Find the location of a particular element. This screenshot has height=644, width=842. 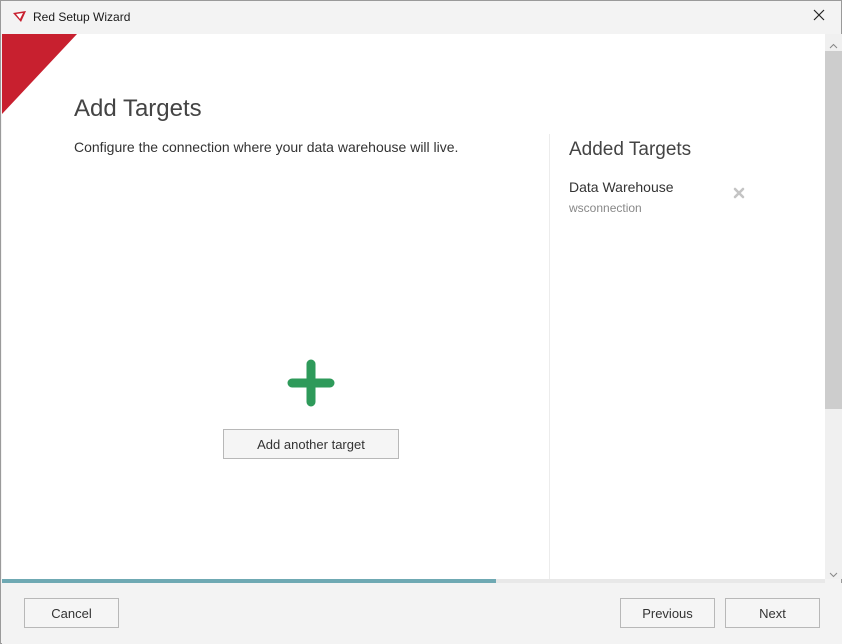

added-targets-heading: Added Targets is located at coordinates (630, 149).